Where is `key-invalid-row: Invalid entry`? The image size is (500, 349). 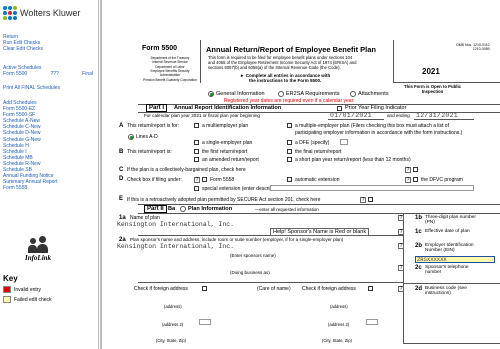
key-invalid-row: Invalid entry is located at coordinates (27, 289).